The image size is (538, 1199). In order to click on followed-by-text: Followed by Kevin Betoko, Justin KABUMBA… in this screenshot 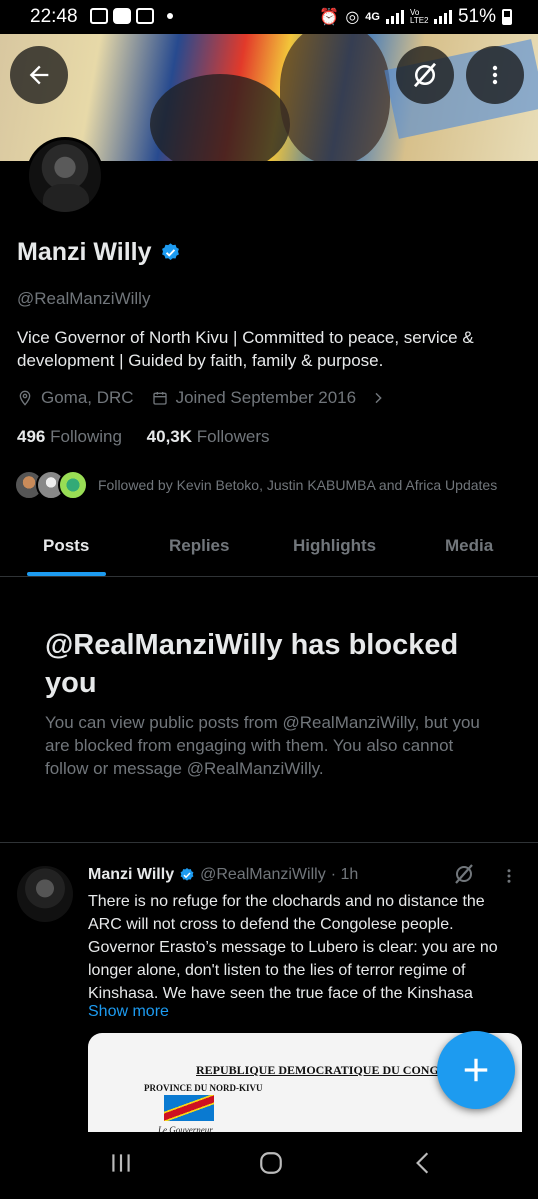, I will do `click(298, 485)`.